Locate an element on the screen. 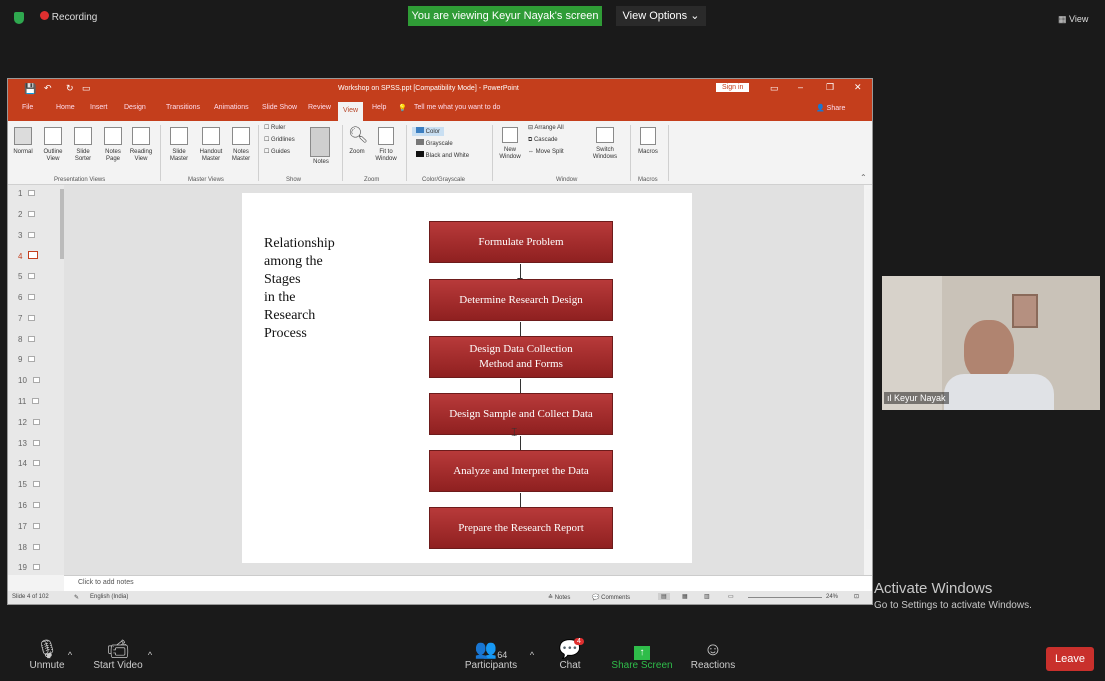  reading-view-button: Reading View is located at coordinates (141, 156).